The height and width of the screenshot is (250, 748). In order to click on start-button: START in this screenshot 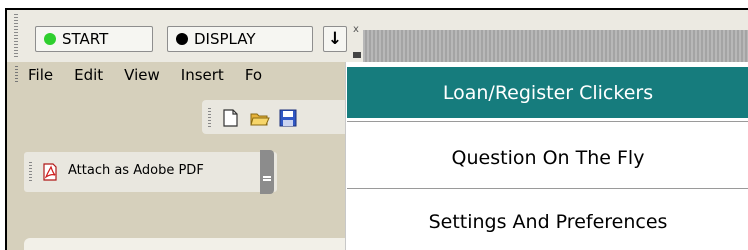, I will do `click(94, 39)`.